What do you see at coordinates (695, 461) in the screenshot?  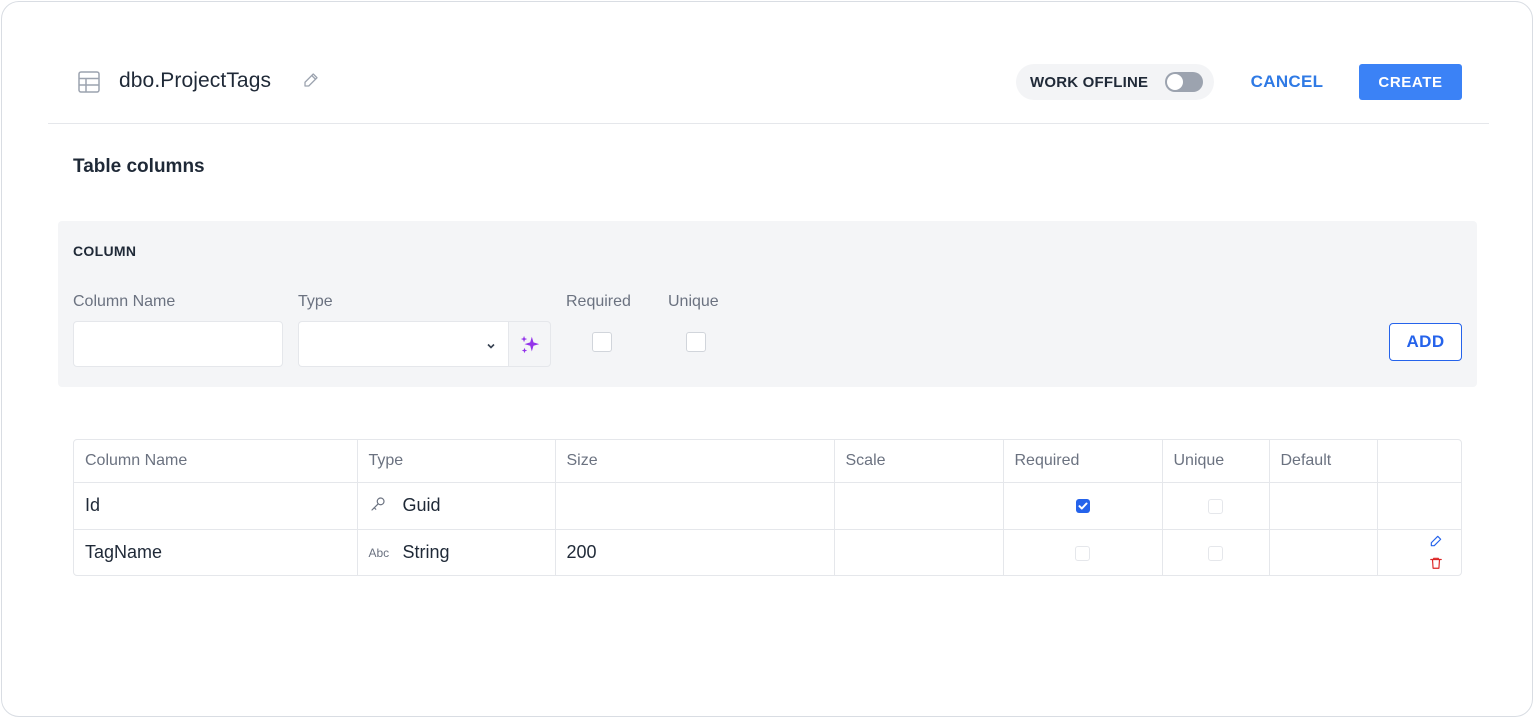 I see `header-size: Size` at bounding box center [695, 461].